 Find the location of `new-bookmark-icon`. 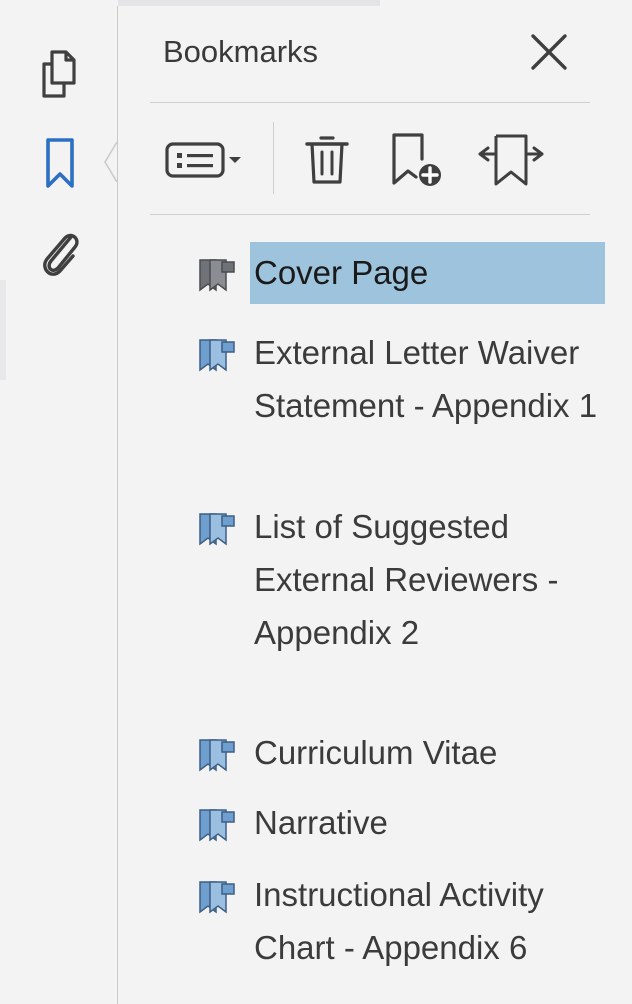

new-bookmark-icon is located at coordinates (416, 159).